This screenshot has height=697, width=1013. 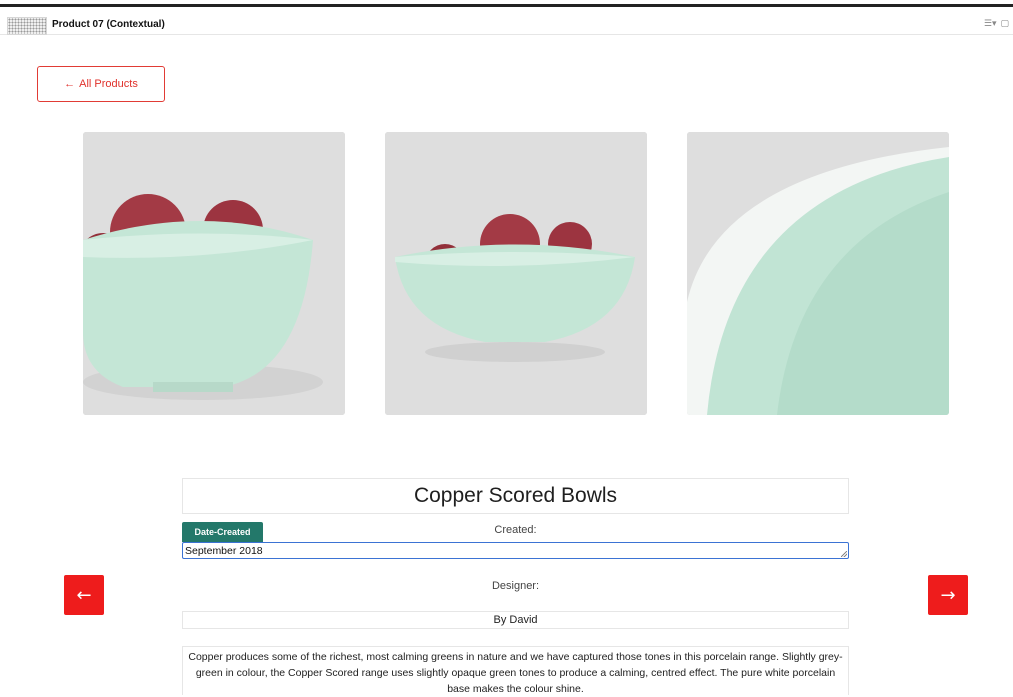 I want to click on bowl-with-apples-front-image, so click(x=516, y=273).